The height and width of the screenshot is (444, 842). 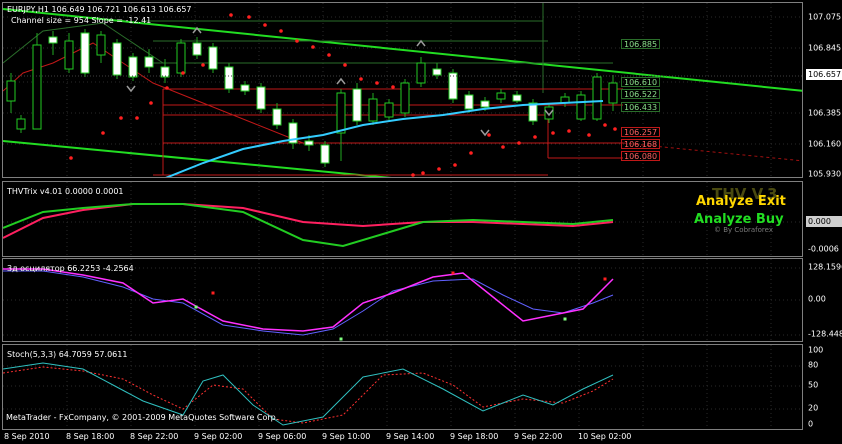 I want to click on time-label: 9 Sep 06:00, so click(x=282, y=436).